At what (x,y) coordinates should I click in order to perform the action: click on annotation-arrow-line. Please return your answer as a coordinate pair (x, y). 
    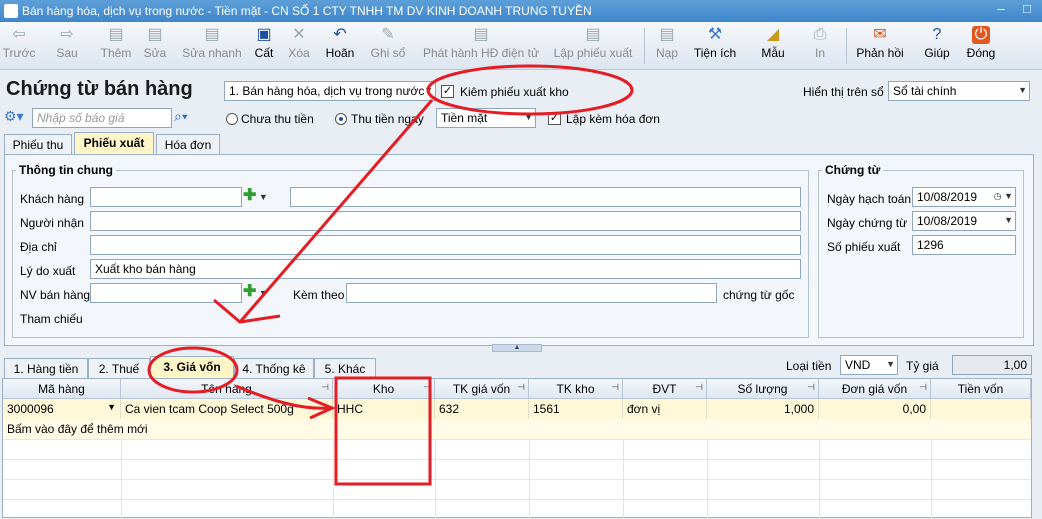
    Looking at the image, I should click on (336, 211).